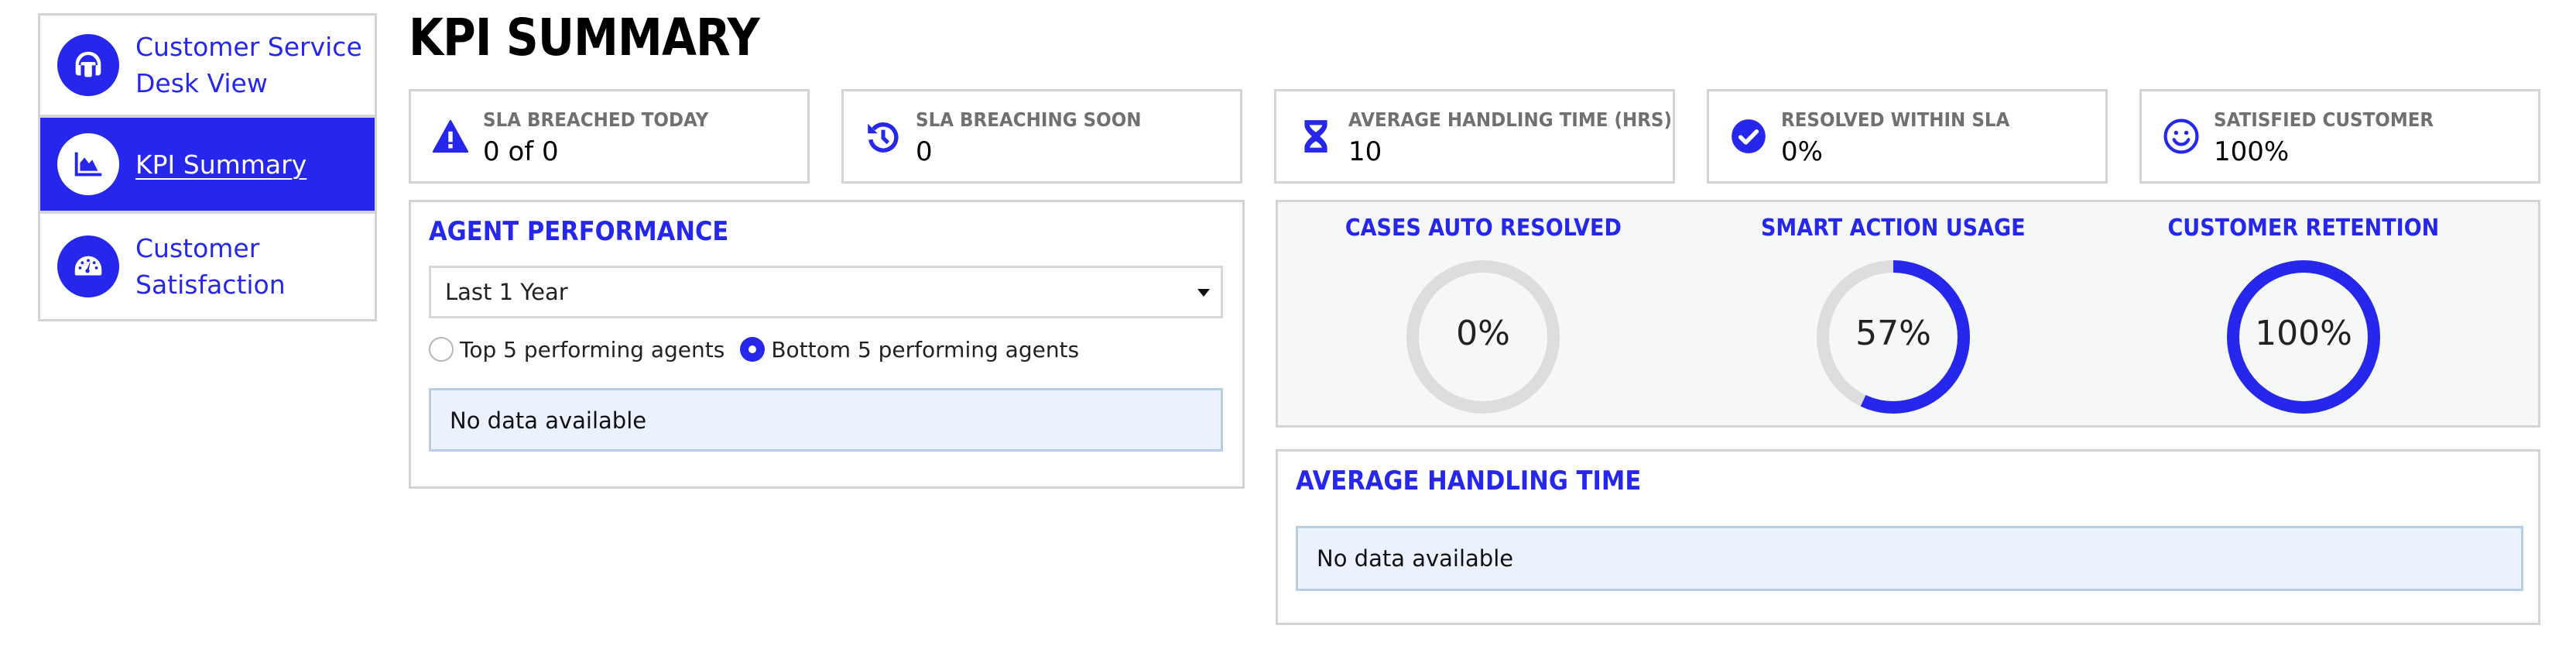 The height and width of the screenshot is (646, 2576). Describe the element at coordinates (1483, 333) in the screenshot. I see `ring-value: 0%` at that location.